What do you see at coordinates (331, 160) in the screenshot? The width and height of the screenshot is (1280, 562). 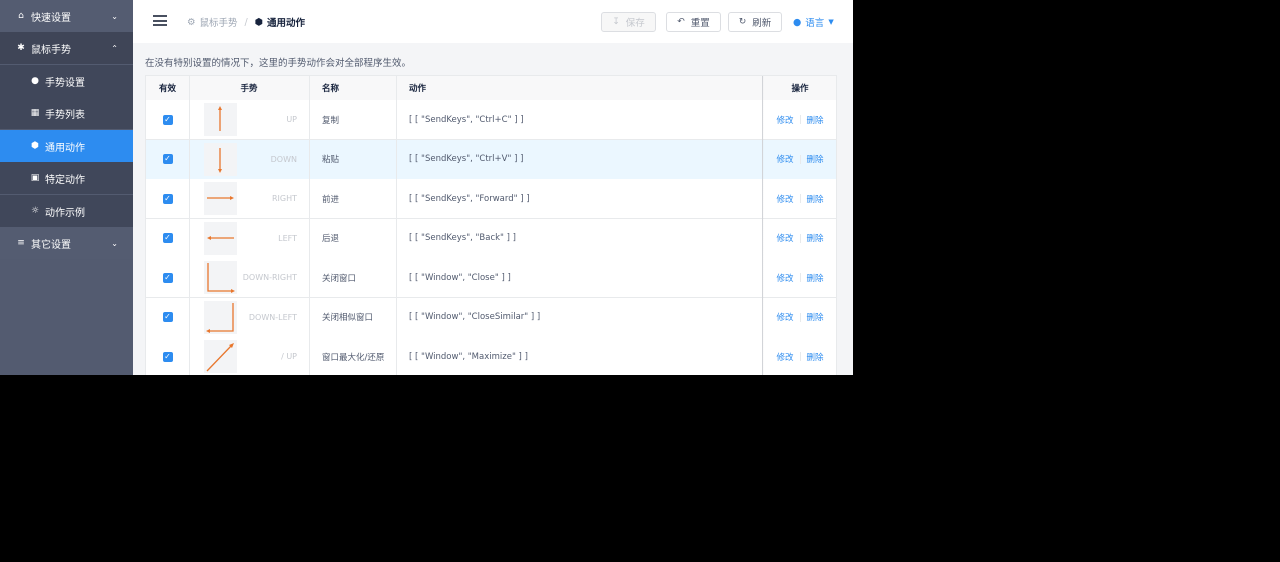 I see `action-name: 粘贴` at bounding box center [331, 160].